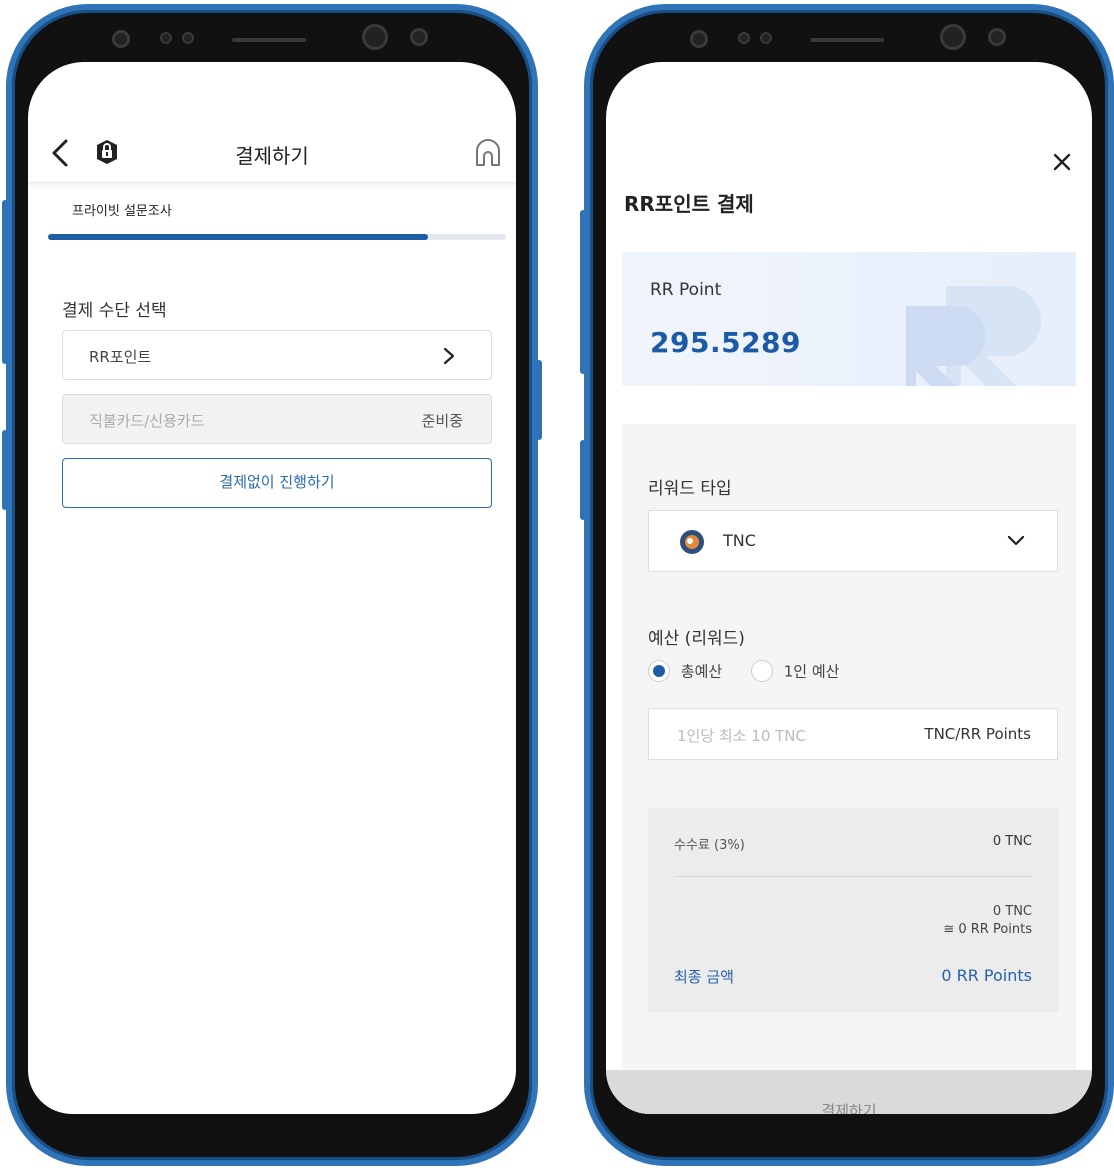 Image resolution: width=1114 pixels, height=1171 pixels. Describe the element at coordinates (692, 542) in the screenshot. I see `coin-icon` at that location.